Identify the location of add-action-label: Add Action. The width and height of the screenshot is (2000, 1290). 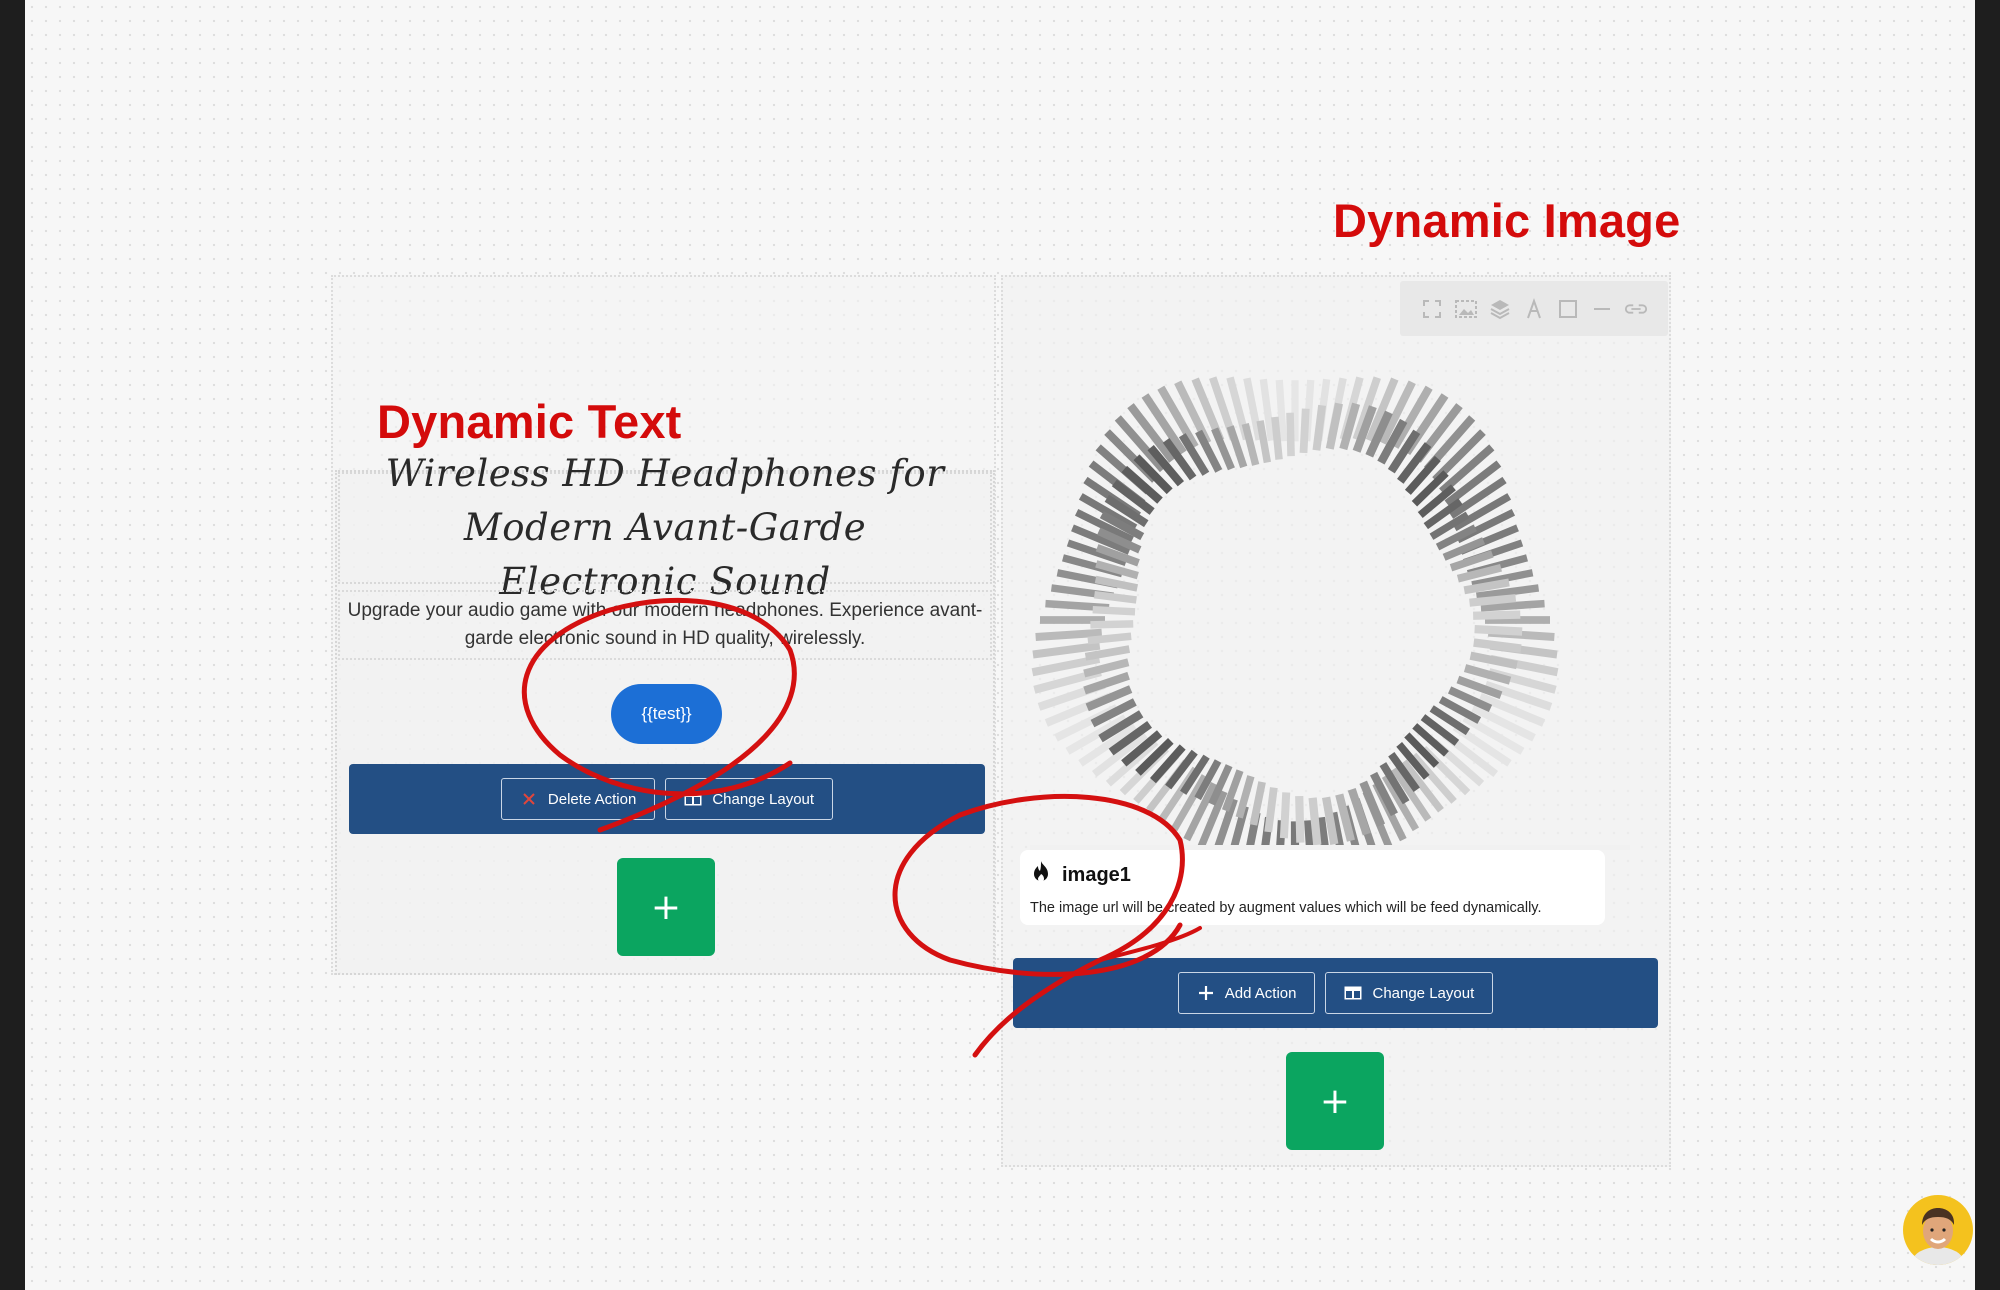
(1260, 993).